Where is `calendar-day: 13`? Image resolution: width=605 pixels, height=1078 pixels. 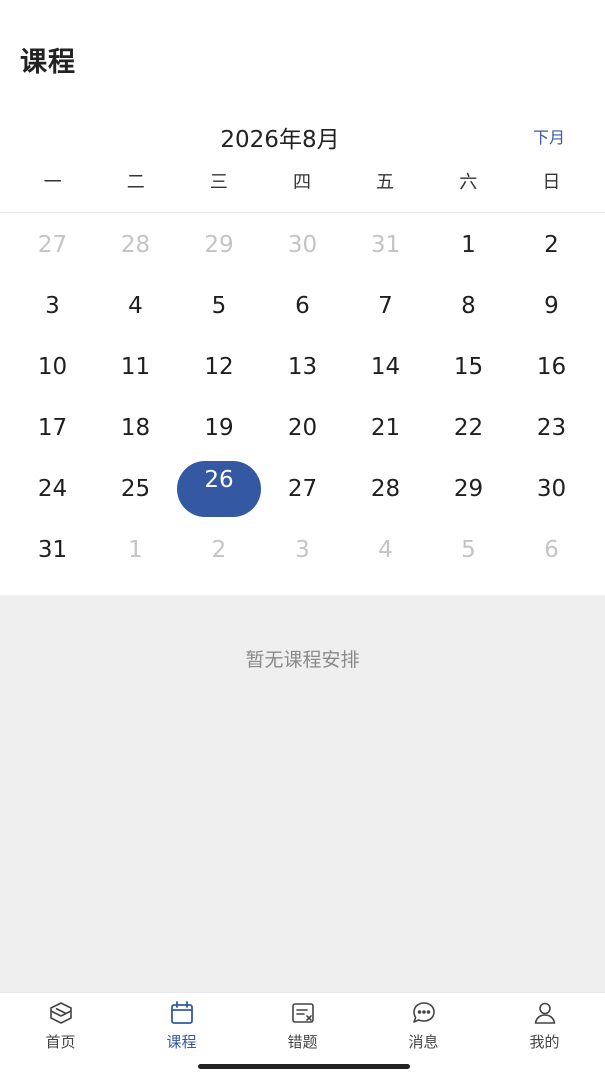 calendar-day: 13 is located at coordinates (302, 366).